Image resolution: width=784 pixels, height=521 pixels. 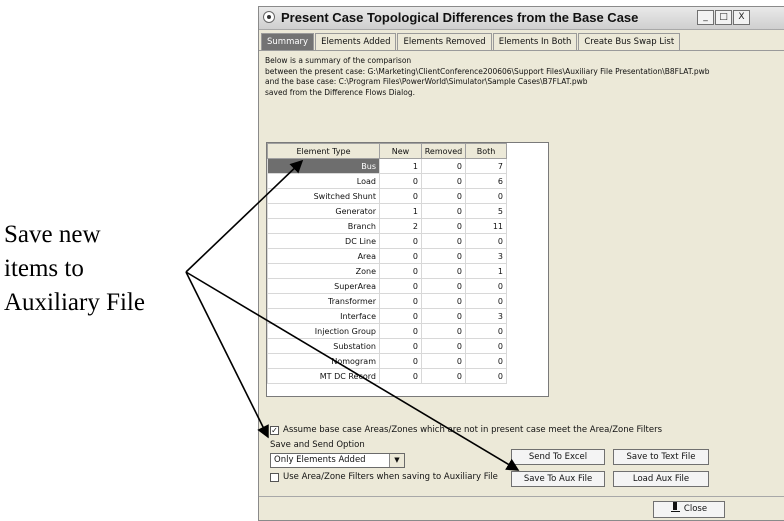 What do you see at coordinates (400, 151) in the screenshot?
I see `column-header-new: New` at bounding box center [400, 151].